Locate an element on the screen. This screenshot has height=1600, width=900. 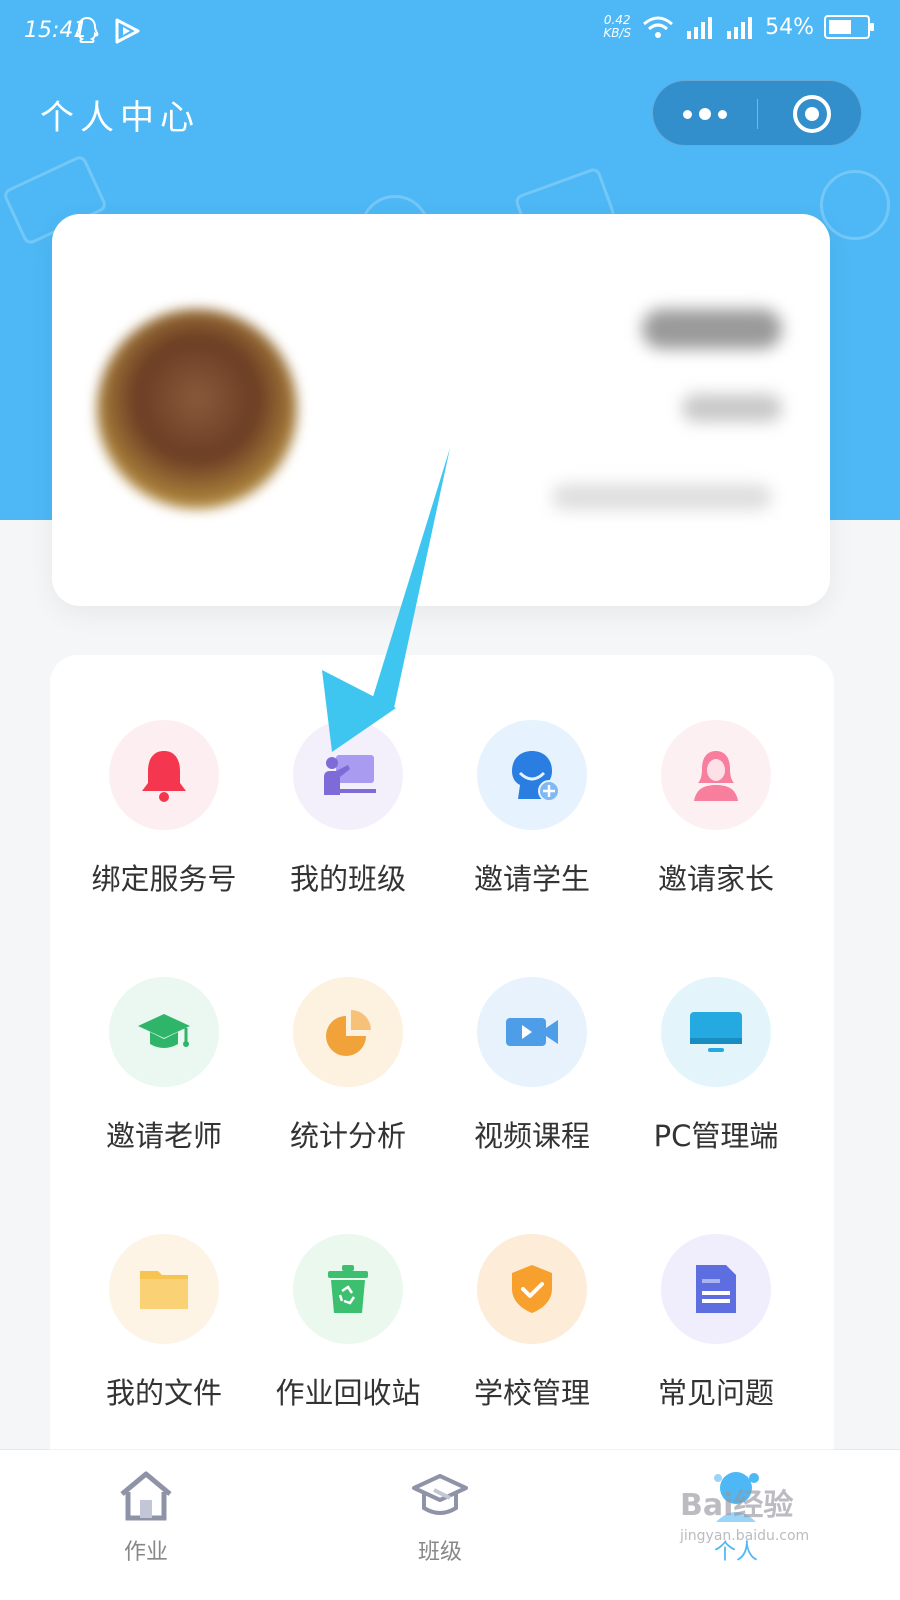
menu-label: 视频课程 is located at coordinates (531, 1136).